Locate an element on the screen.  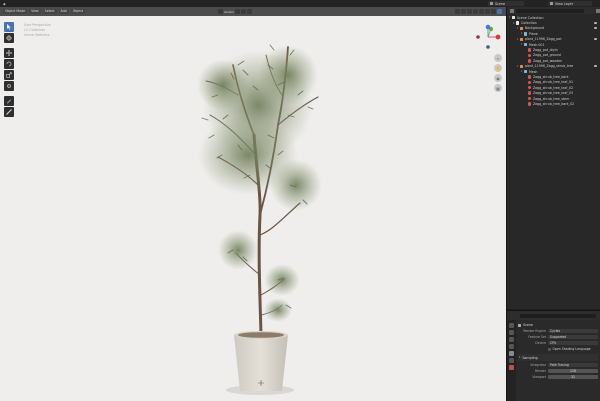
measure-tool is located at coordinates (9, 112).